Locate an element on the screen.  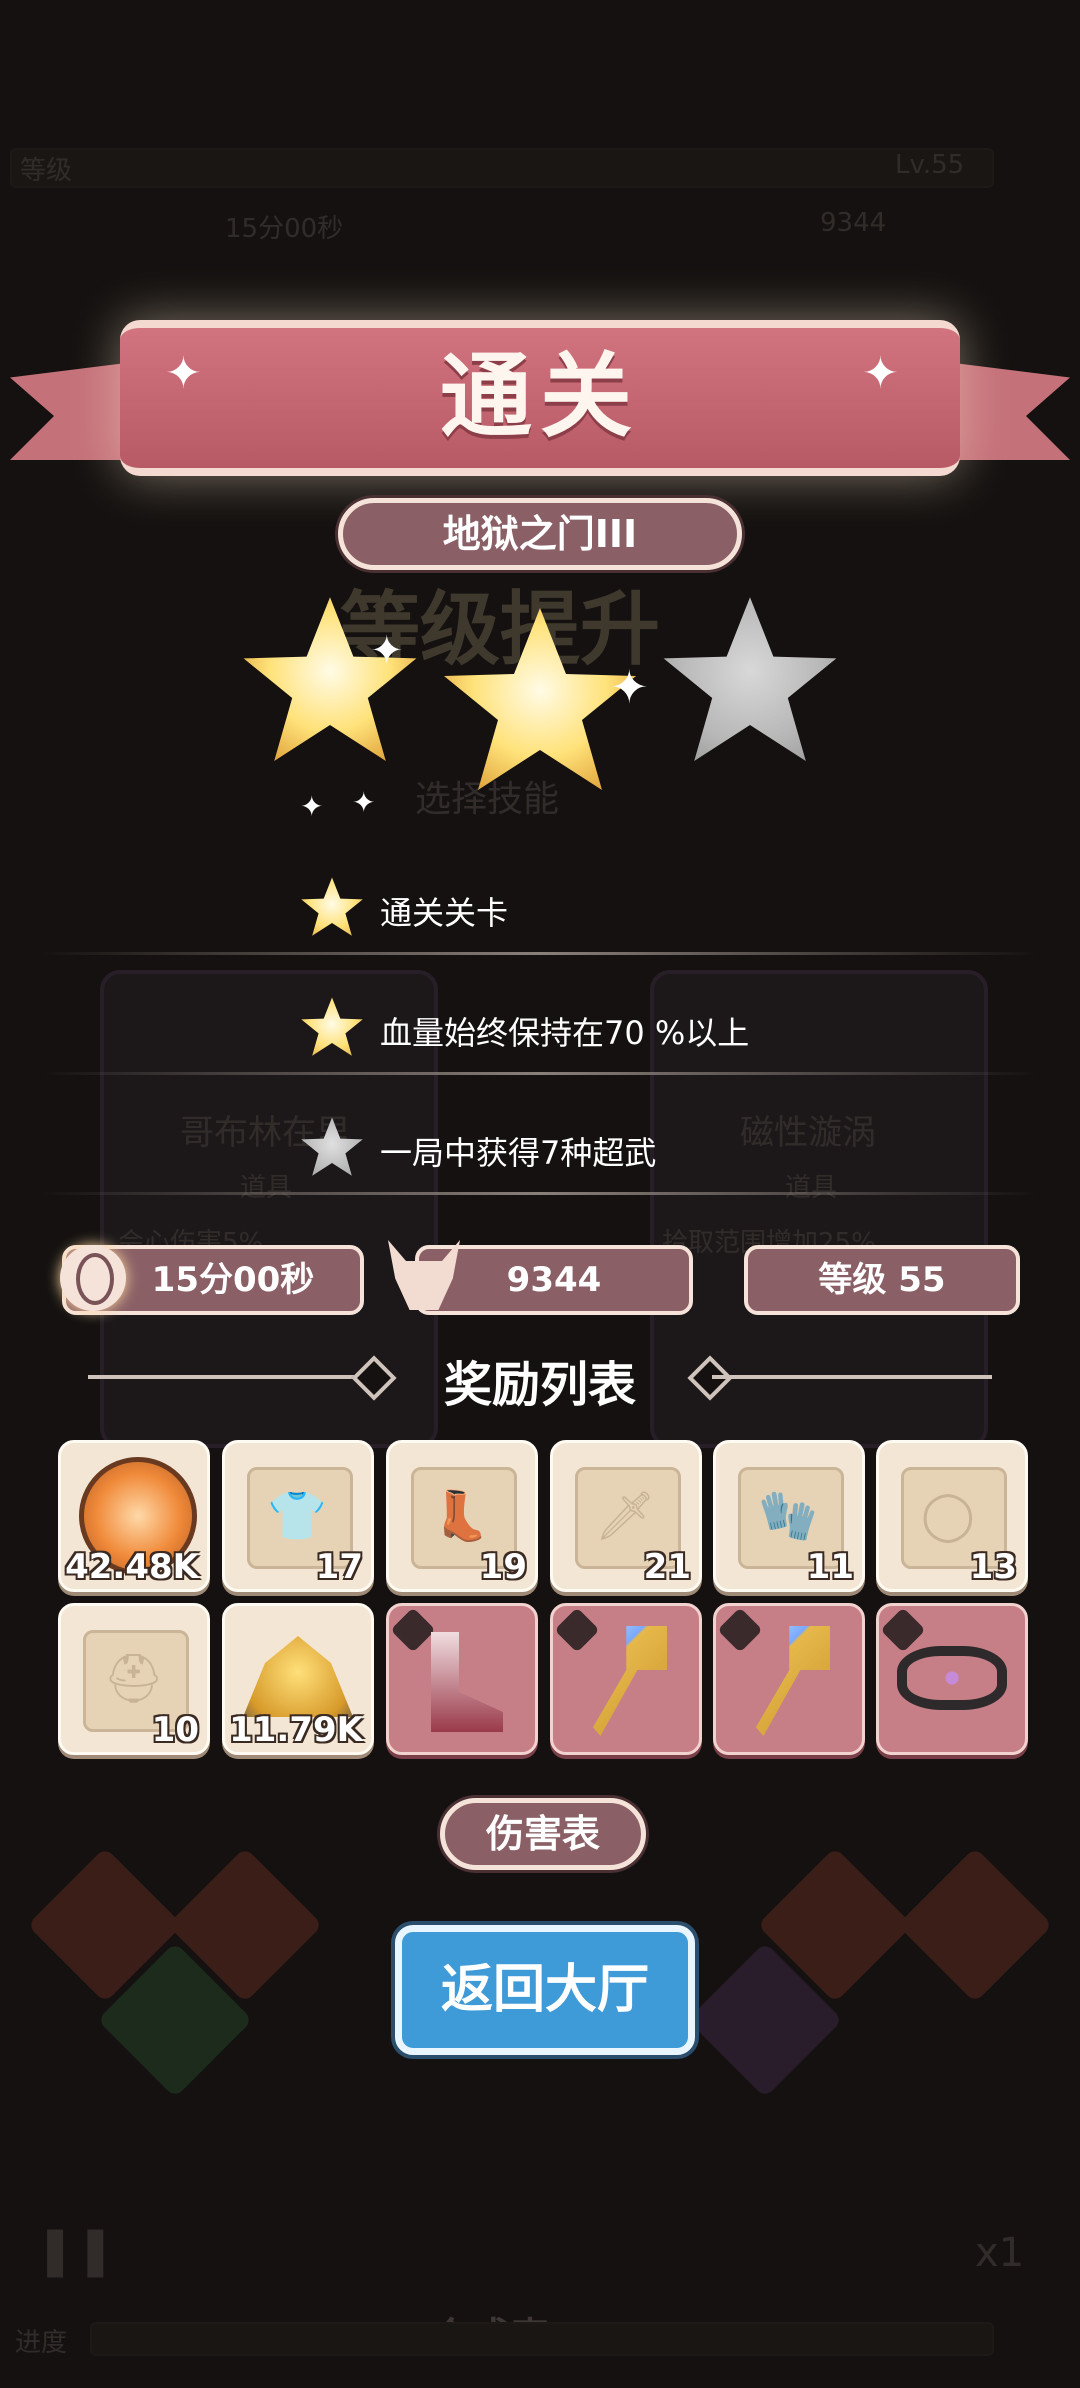
boots-equipment-icon is located at coordinates (467, 1682).